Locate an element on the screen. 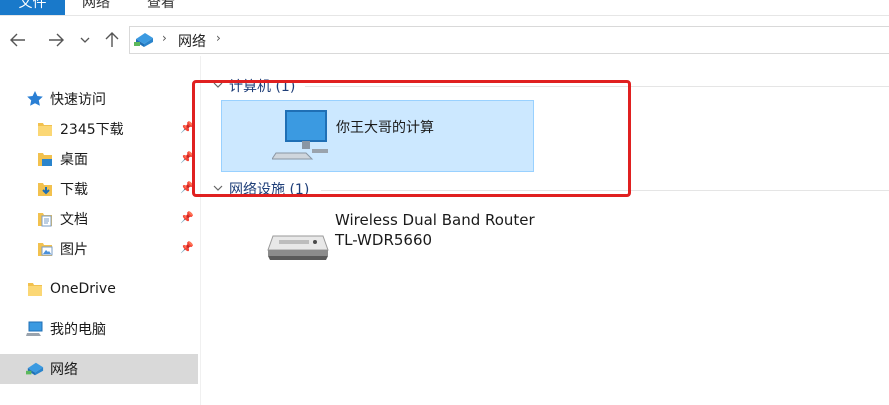 The height and width of the screenshot is (405, 889). computer-icon is located at coordinates (35, 329).